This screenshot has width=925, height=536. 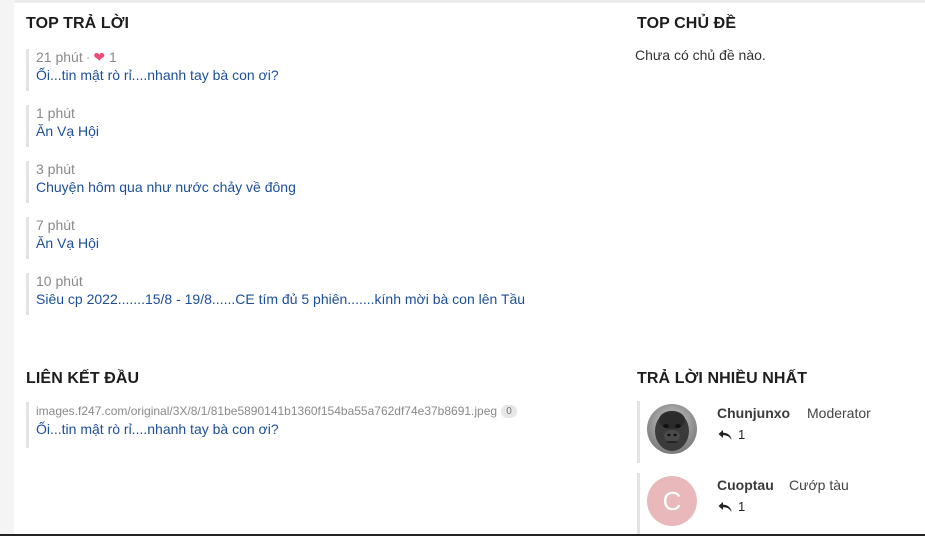 What do you see at coordinates (55, 225) in the screenshot?
I see `reply-time: 7 phút` at bounding box center [55, 225].